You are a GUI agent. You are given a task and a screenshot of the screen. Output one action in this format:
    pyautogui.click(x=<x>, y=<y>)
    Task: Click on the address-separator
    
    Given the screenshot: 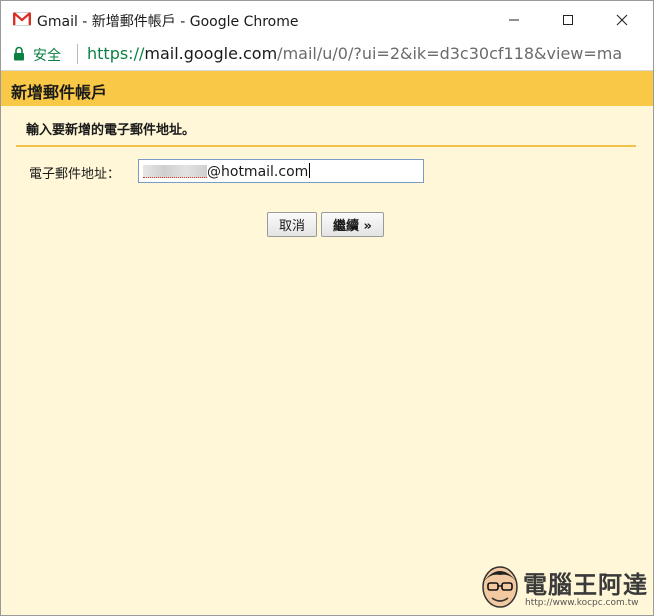 What is the action you would take?
    pyautogui.click(x=77, y=54)
    